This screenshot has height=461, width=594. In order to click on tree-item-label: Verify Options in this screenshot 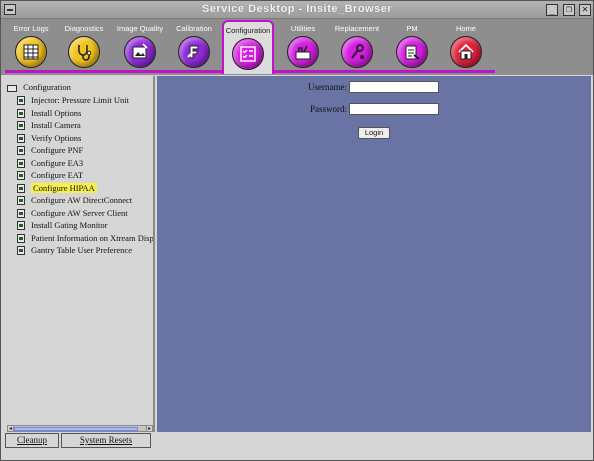, I will do `click(56, 138)`.